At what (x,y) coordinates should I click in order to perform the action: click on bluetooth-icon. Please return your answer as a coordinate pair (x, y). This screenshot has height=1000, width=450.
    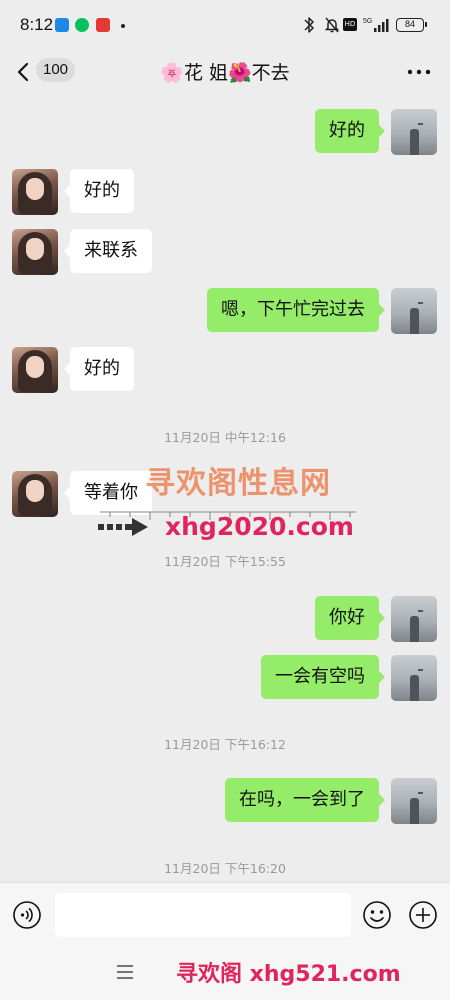
    Looking at the image, I should click on (309, 25).